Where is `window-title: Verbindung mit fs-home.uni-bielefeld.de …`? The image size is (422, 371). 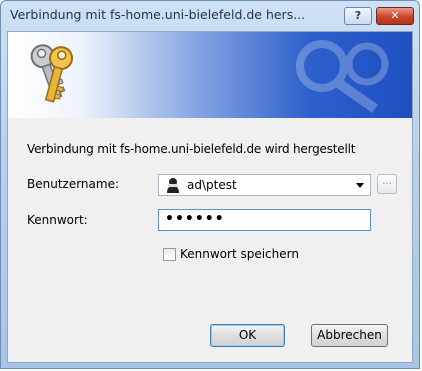
window-title: Verbindung mit fs-home.uni-bielefeld.de … is located at coordinates (158, 14).